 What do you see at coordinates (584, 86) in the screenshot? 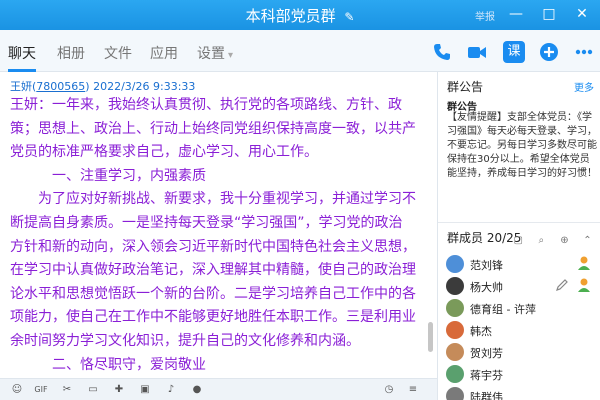
I see `notice-more-link: 更多` at bounding box center [584, 86].